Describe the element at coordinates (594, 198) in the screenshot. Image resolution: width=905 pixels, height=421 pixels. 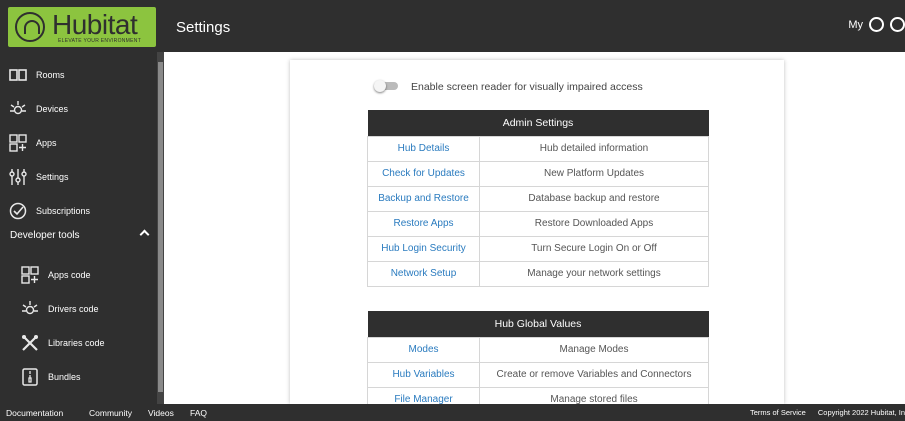
I see `row-description: Database backup and restore` at that location.